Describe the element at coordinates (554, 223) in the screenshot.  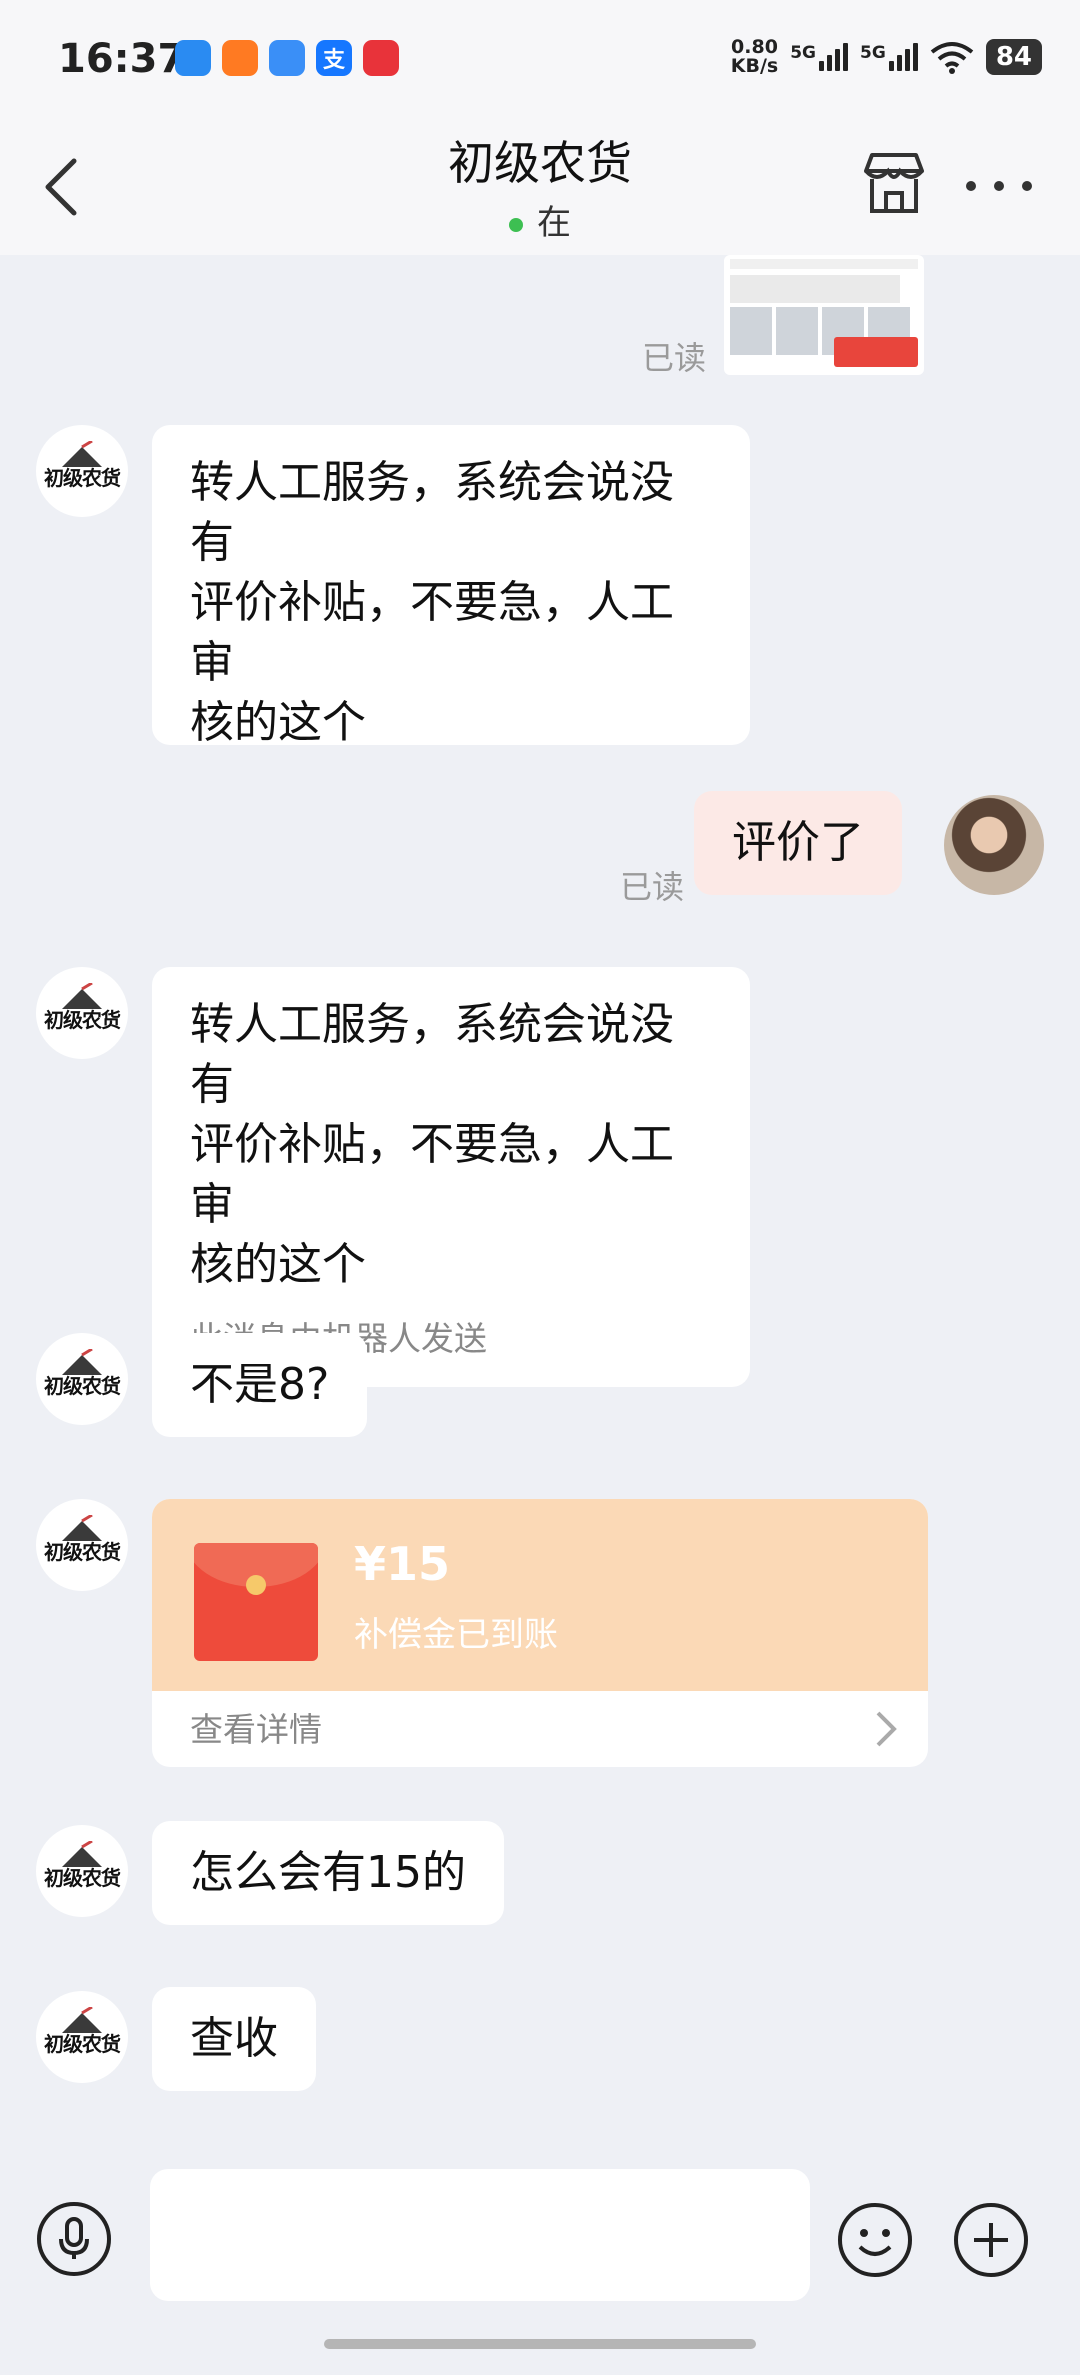
I see `presence-label: 在` at that location.